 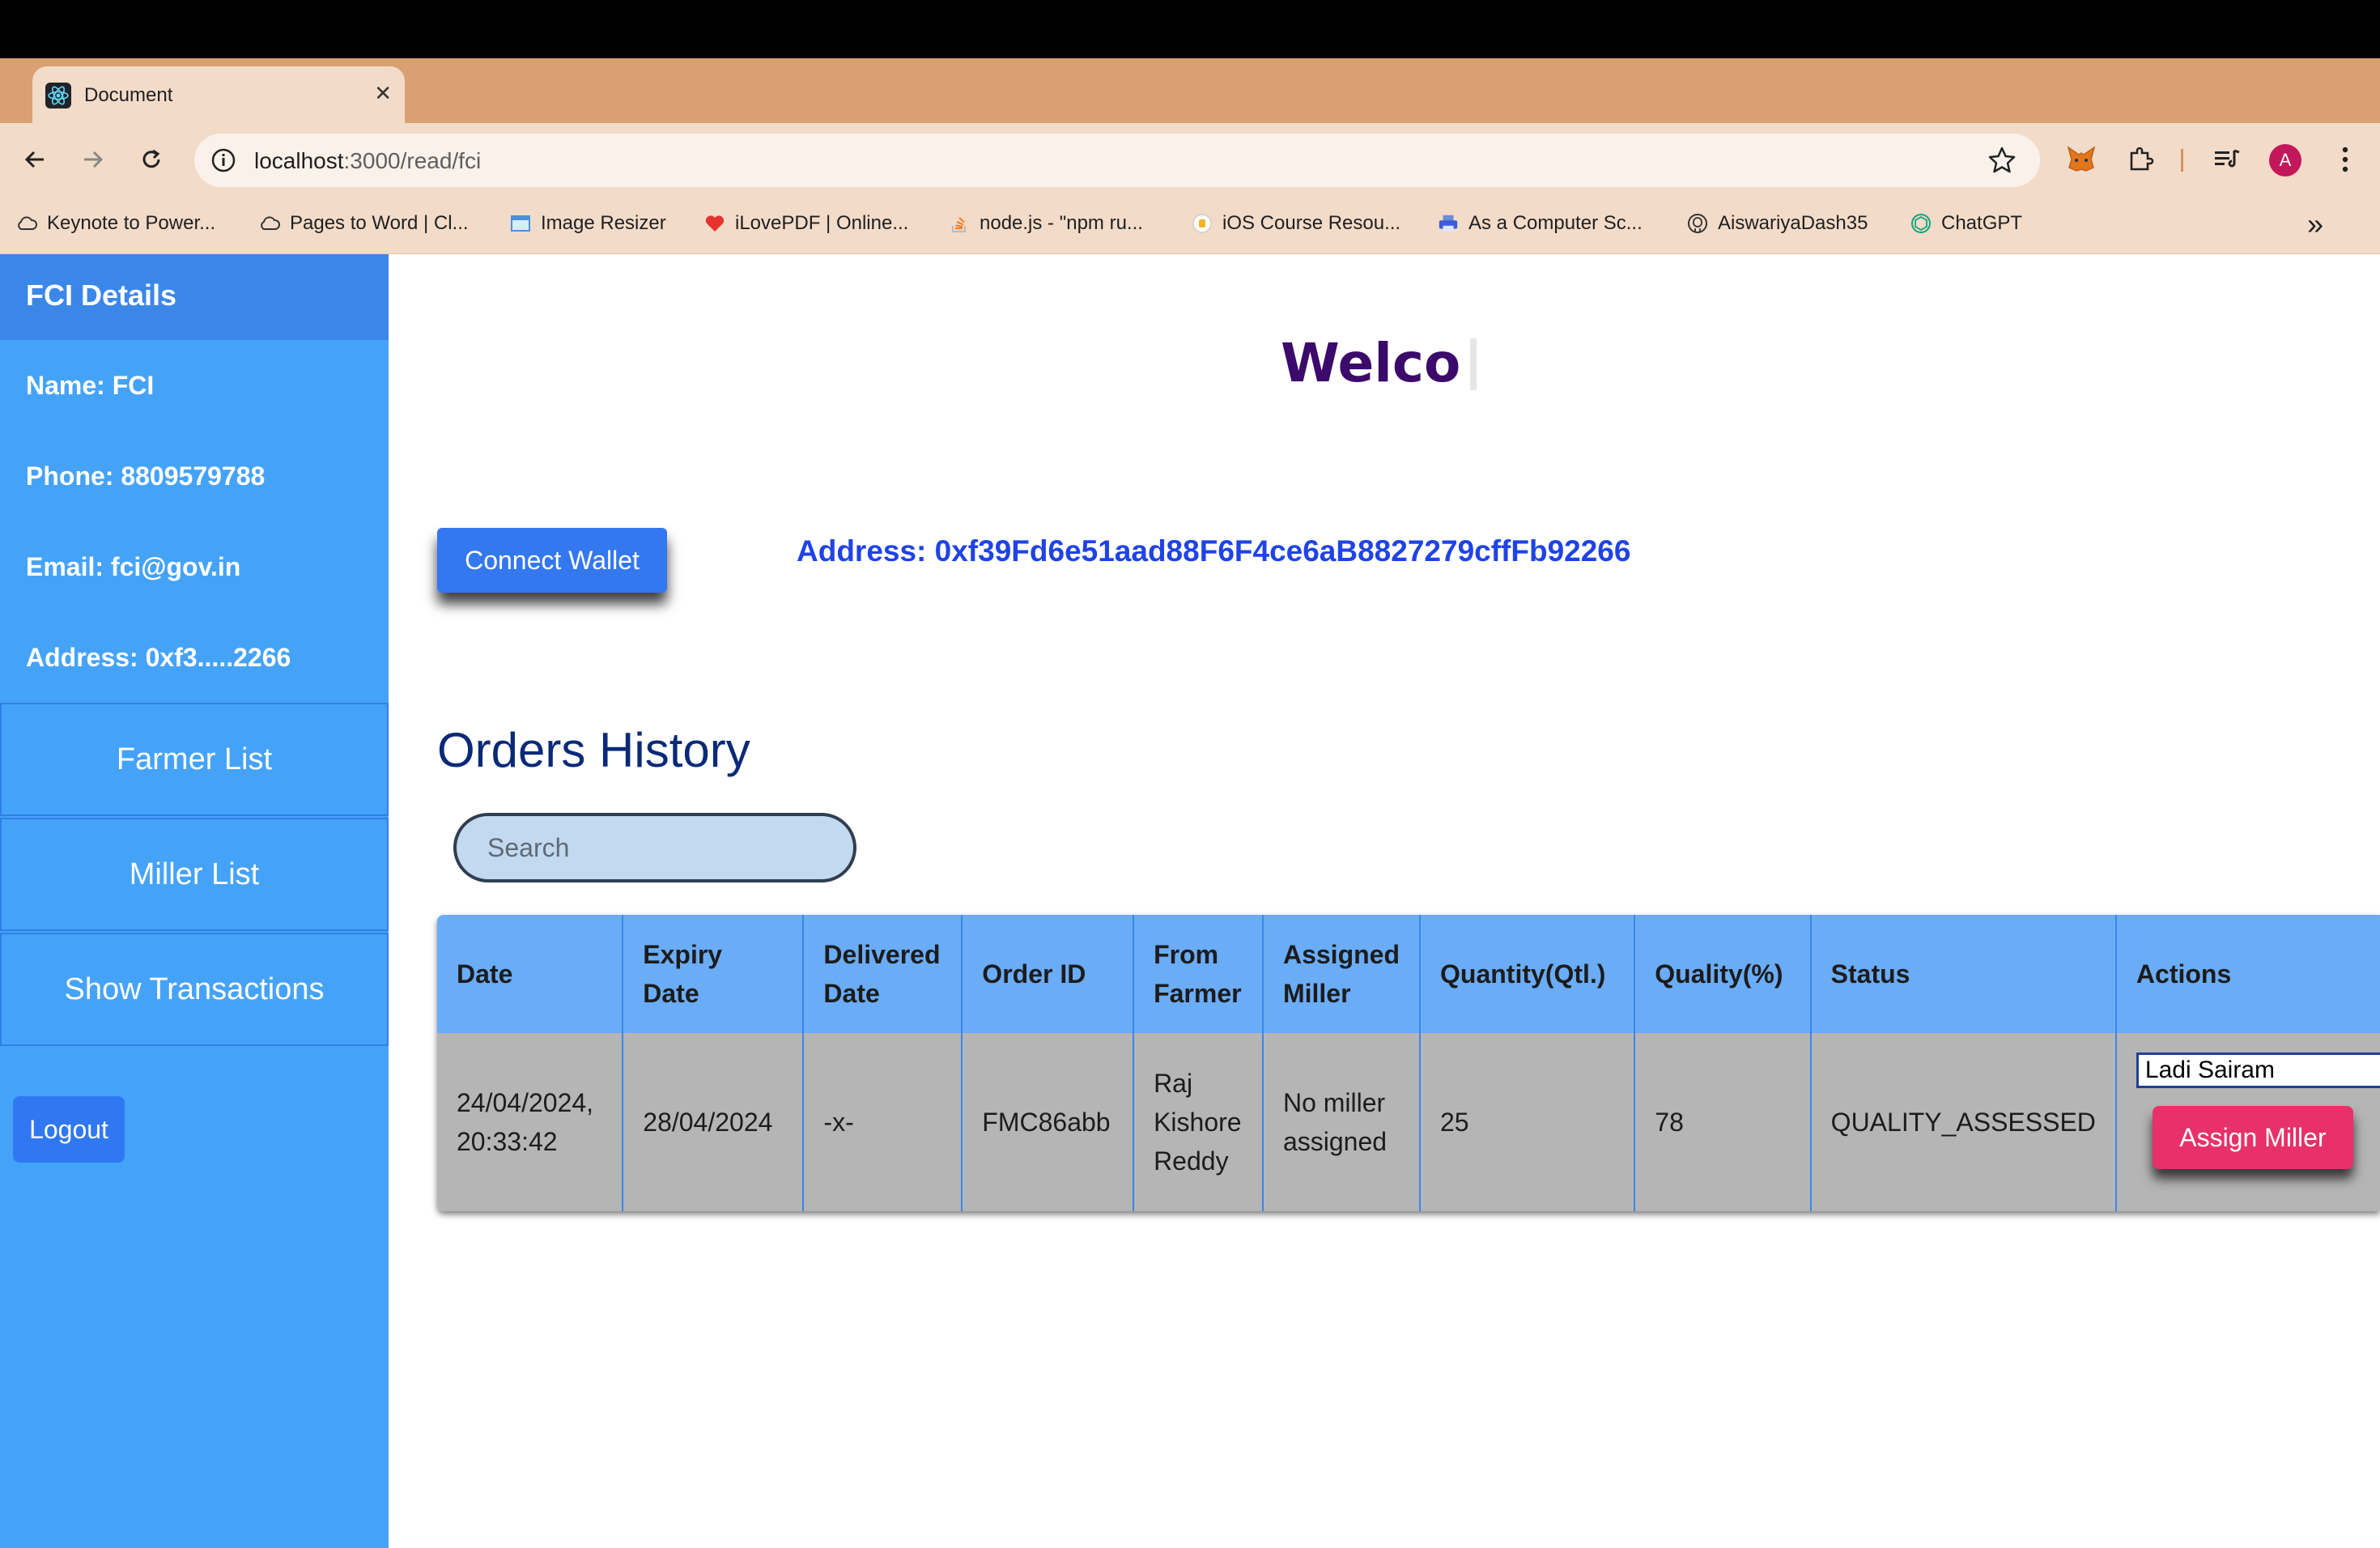 I want to click on heart-icon, so click(x=714, y=223).